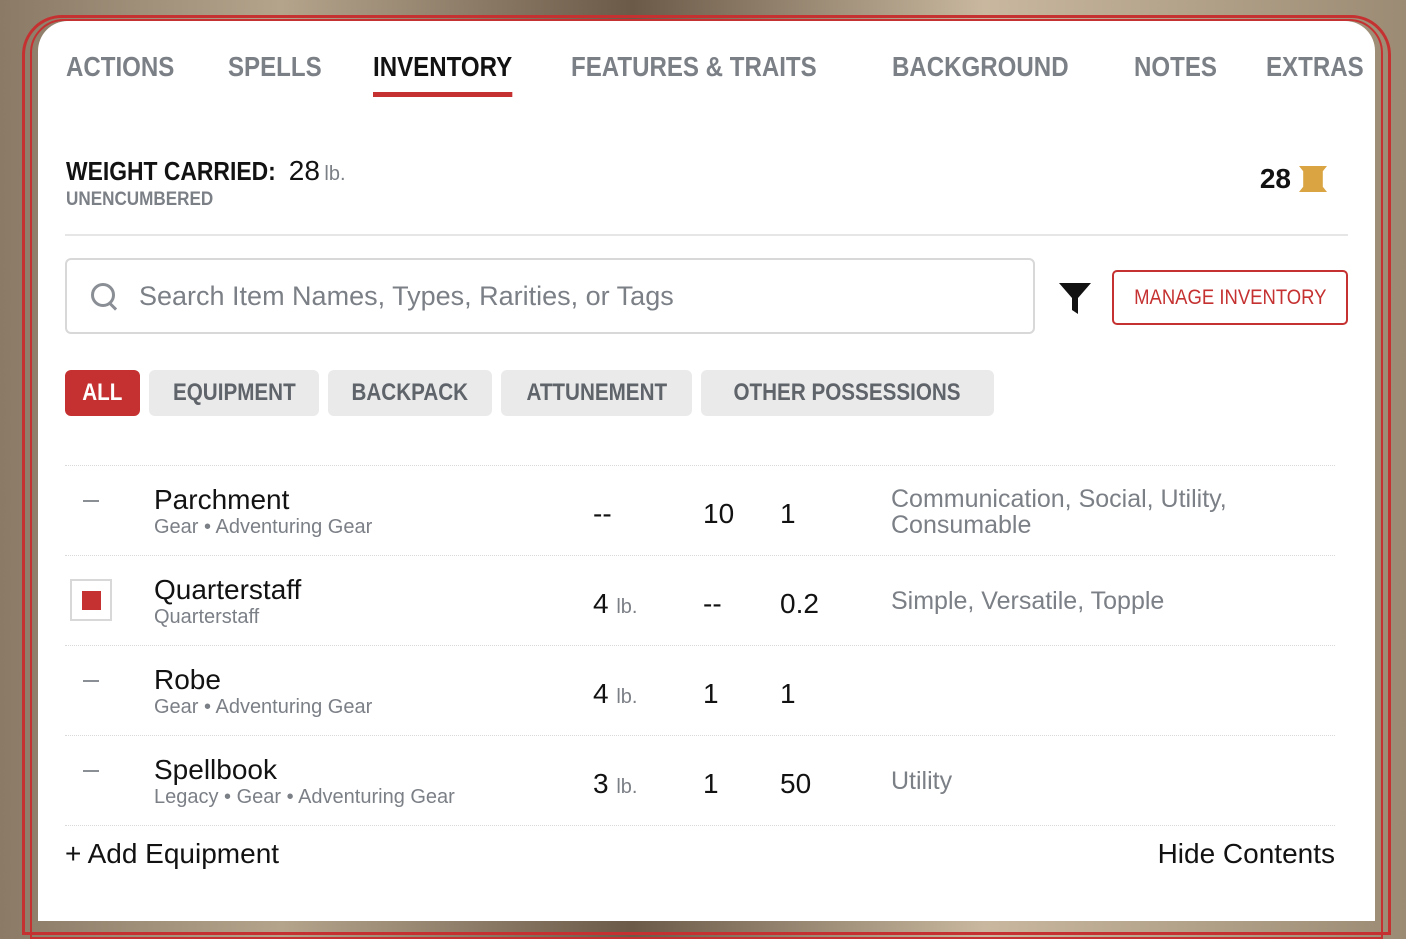 The height and width of the screenshot is (939, 1406). What do you see at coordinates (1175, 67) in the screenshot?
I see `tab-notes: NOTES` at bounding box center [1175, 67].